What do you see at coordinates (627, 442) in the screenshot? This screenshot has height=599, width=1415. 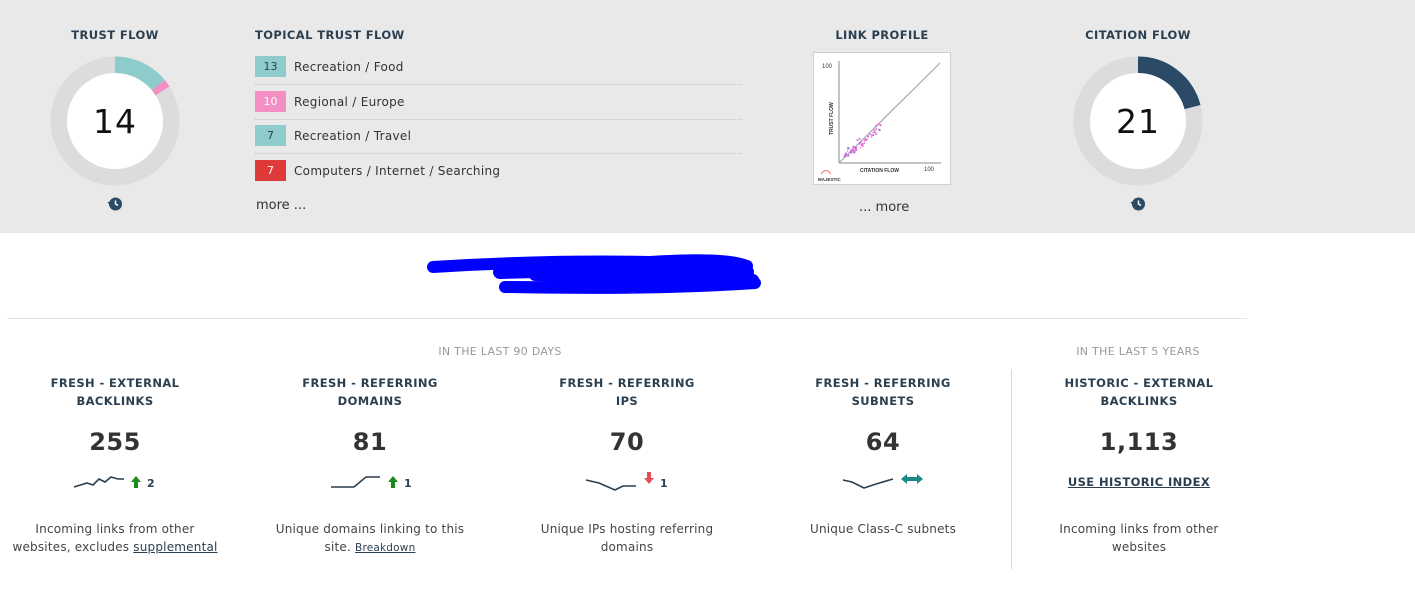 I see `stat-value: 70` at bounding box center [627, 442].